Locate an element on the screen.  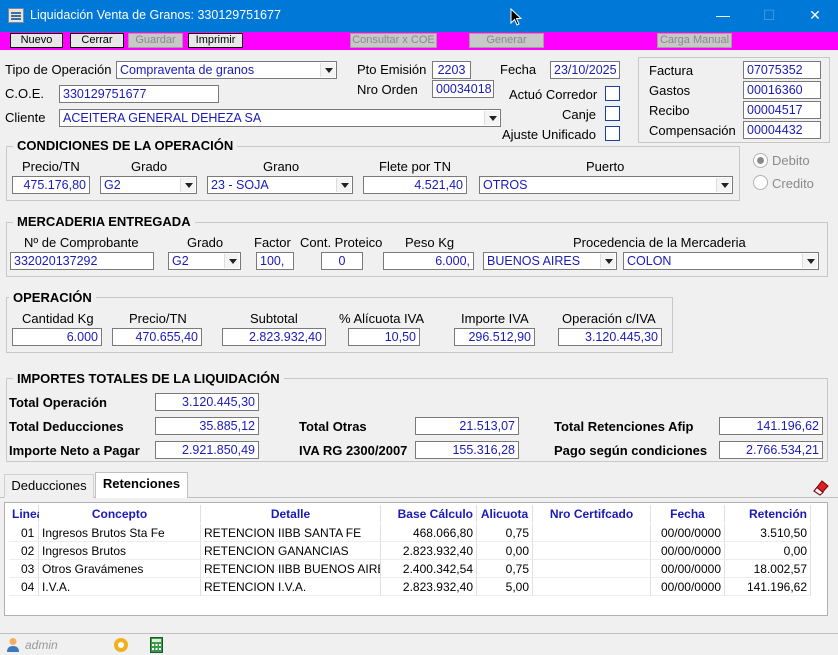
chevron-down-icon is located at coordinates (723, 185).